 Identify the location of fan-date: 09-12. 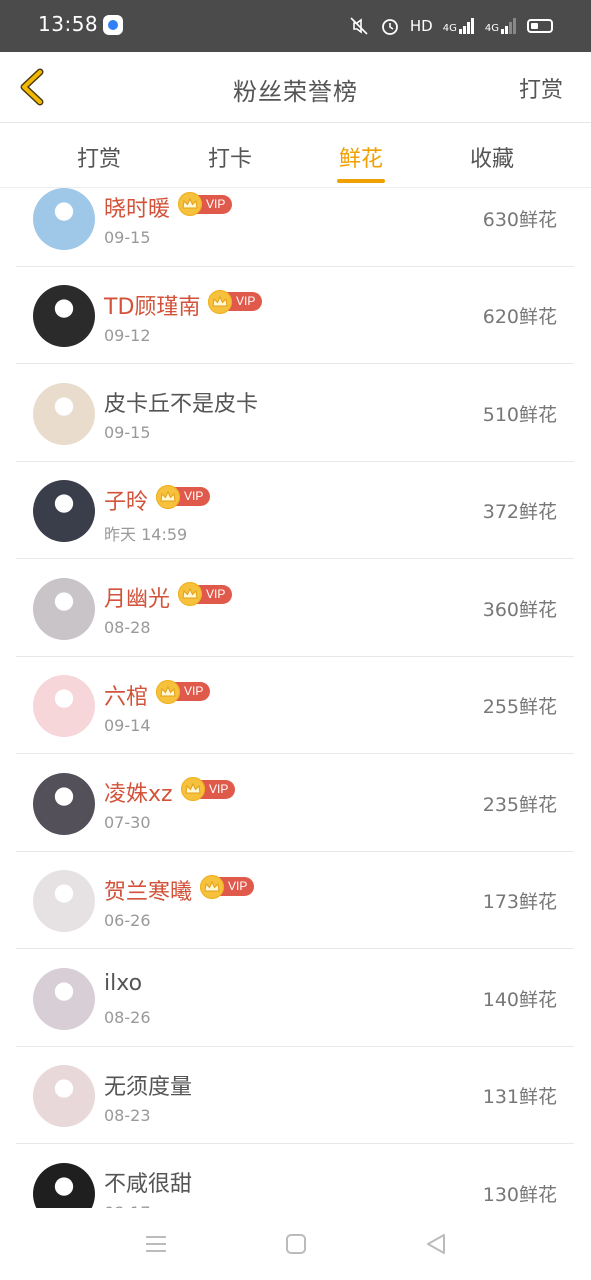
(127, 335).